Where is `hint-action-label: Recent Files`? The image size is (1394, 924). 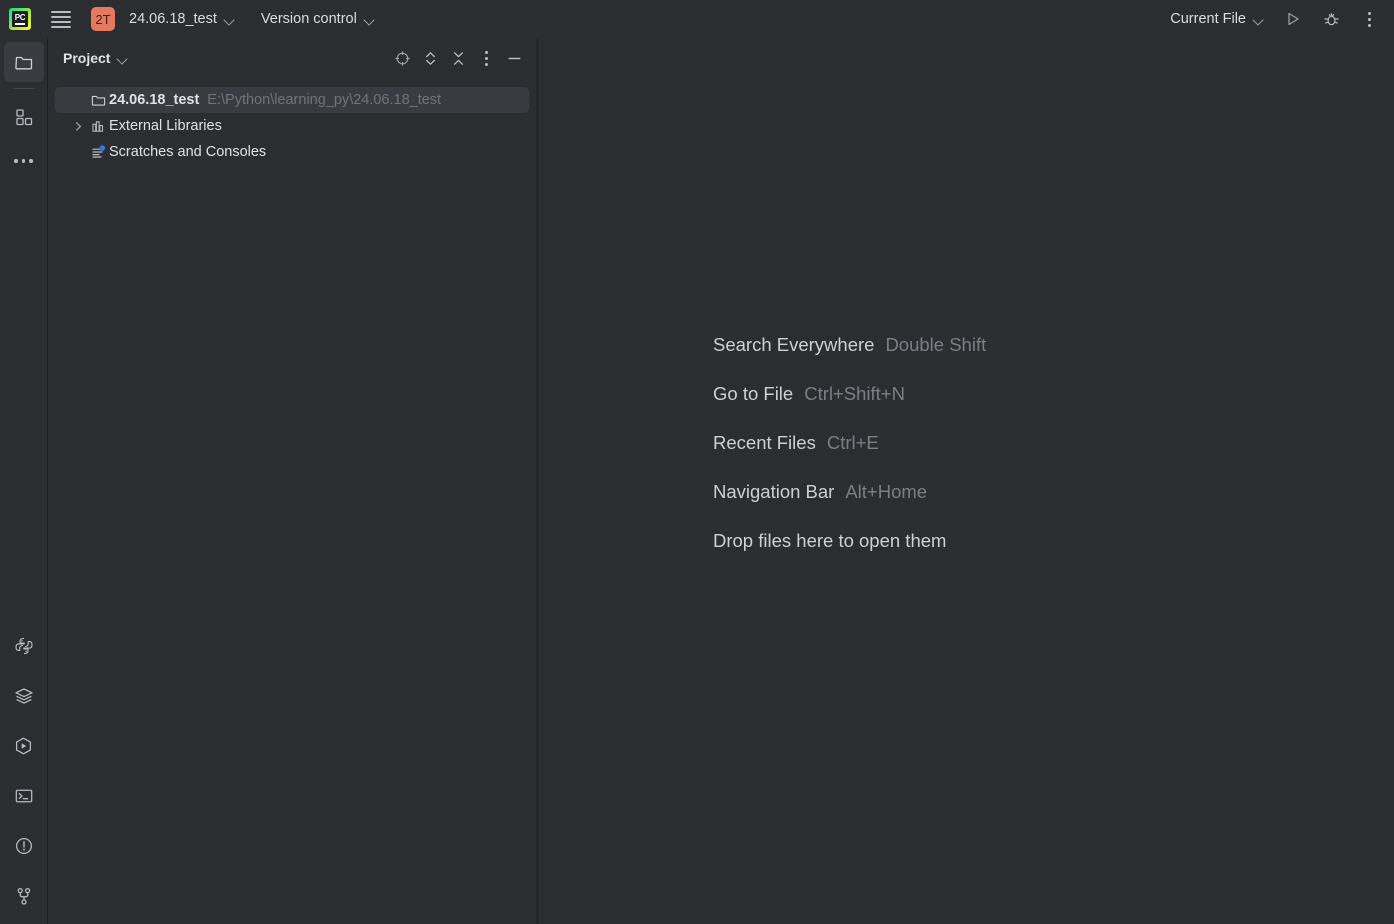
hint-action-label: Recent Files is located at coordinates (764, 442).